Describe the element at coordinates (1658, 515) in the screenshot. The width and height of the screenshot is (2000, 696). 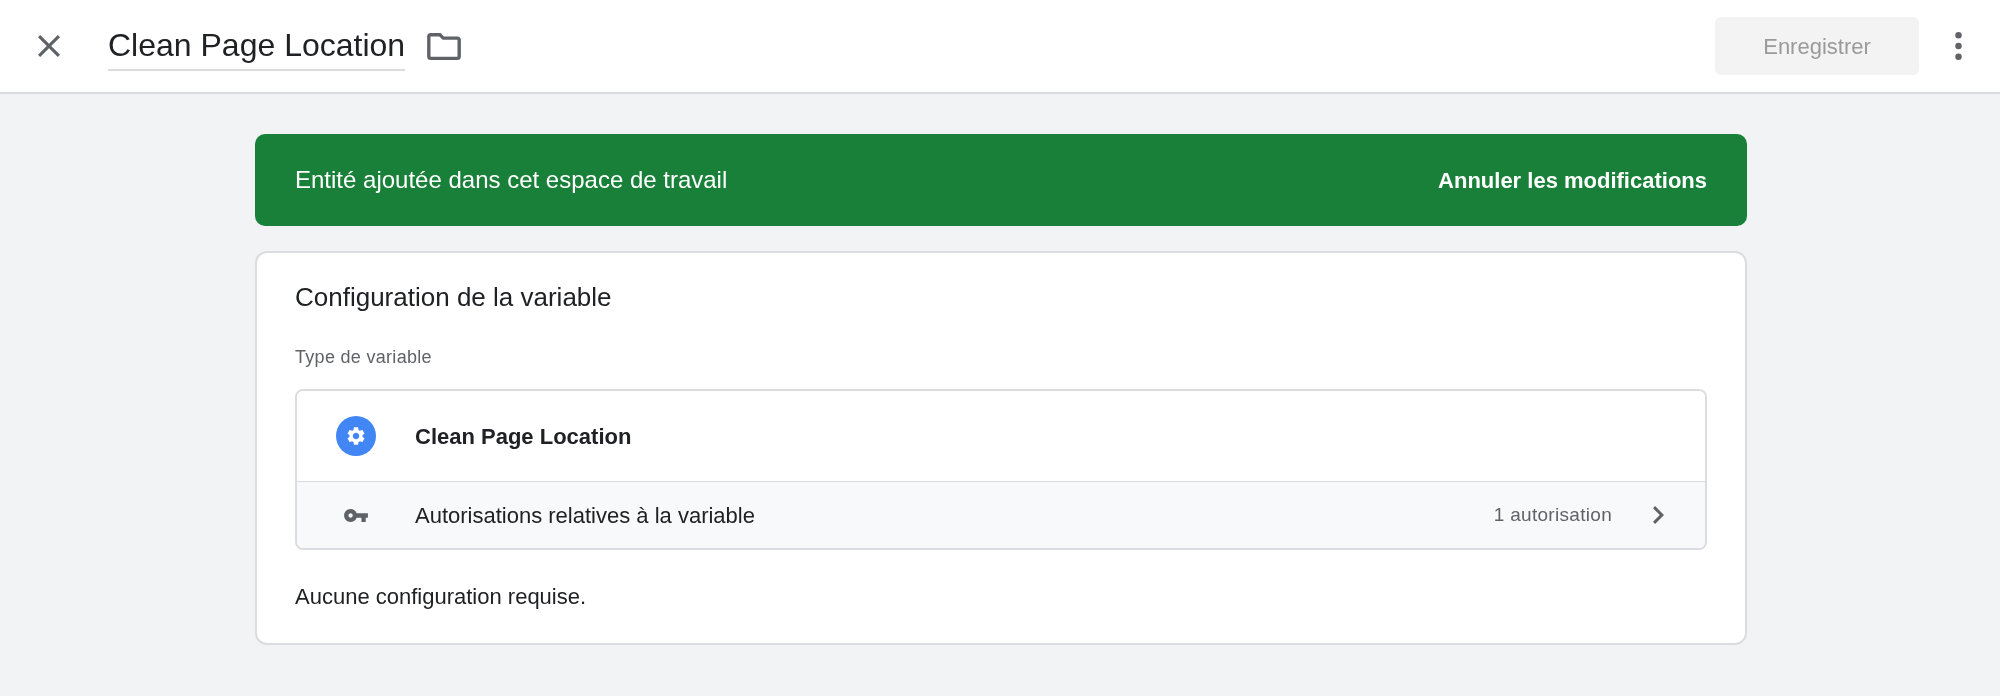
I see `chevron-right-icon` at that location.